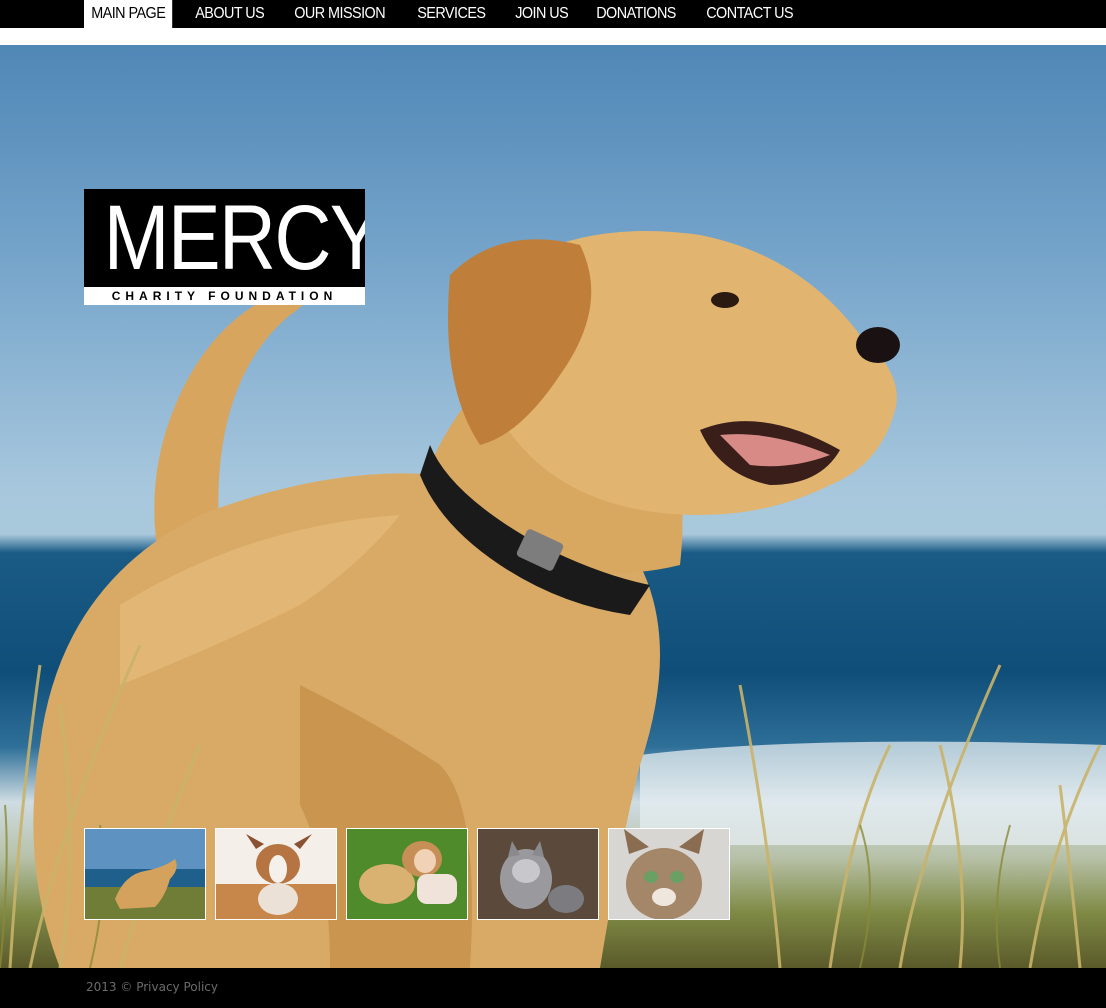 The height and width of the screenshot is (1008, 1106). I want to click on nav-item-contact-us: CONTACT US, so click(749, 14).